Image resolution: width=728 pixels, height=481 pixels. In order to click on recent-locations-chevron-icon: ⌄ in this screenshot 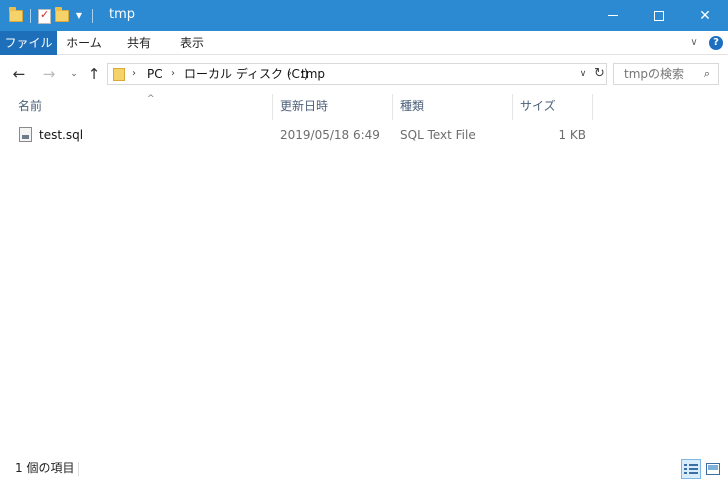, I will do `click(74, 74)`.